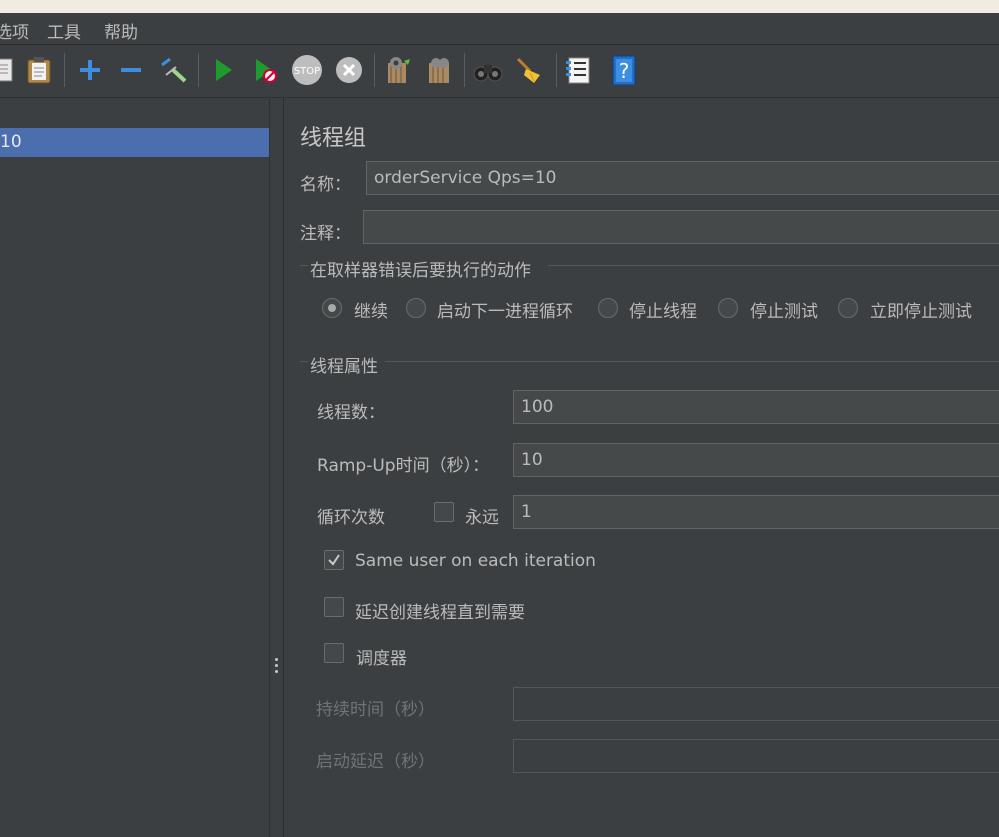 The height and width of the screenshot is (837, 999). I want to click on forever-label: 永远, so click(482, 518).